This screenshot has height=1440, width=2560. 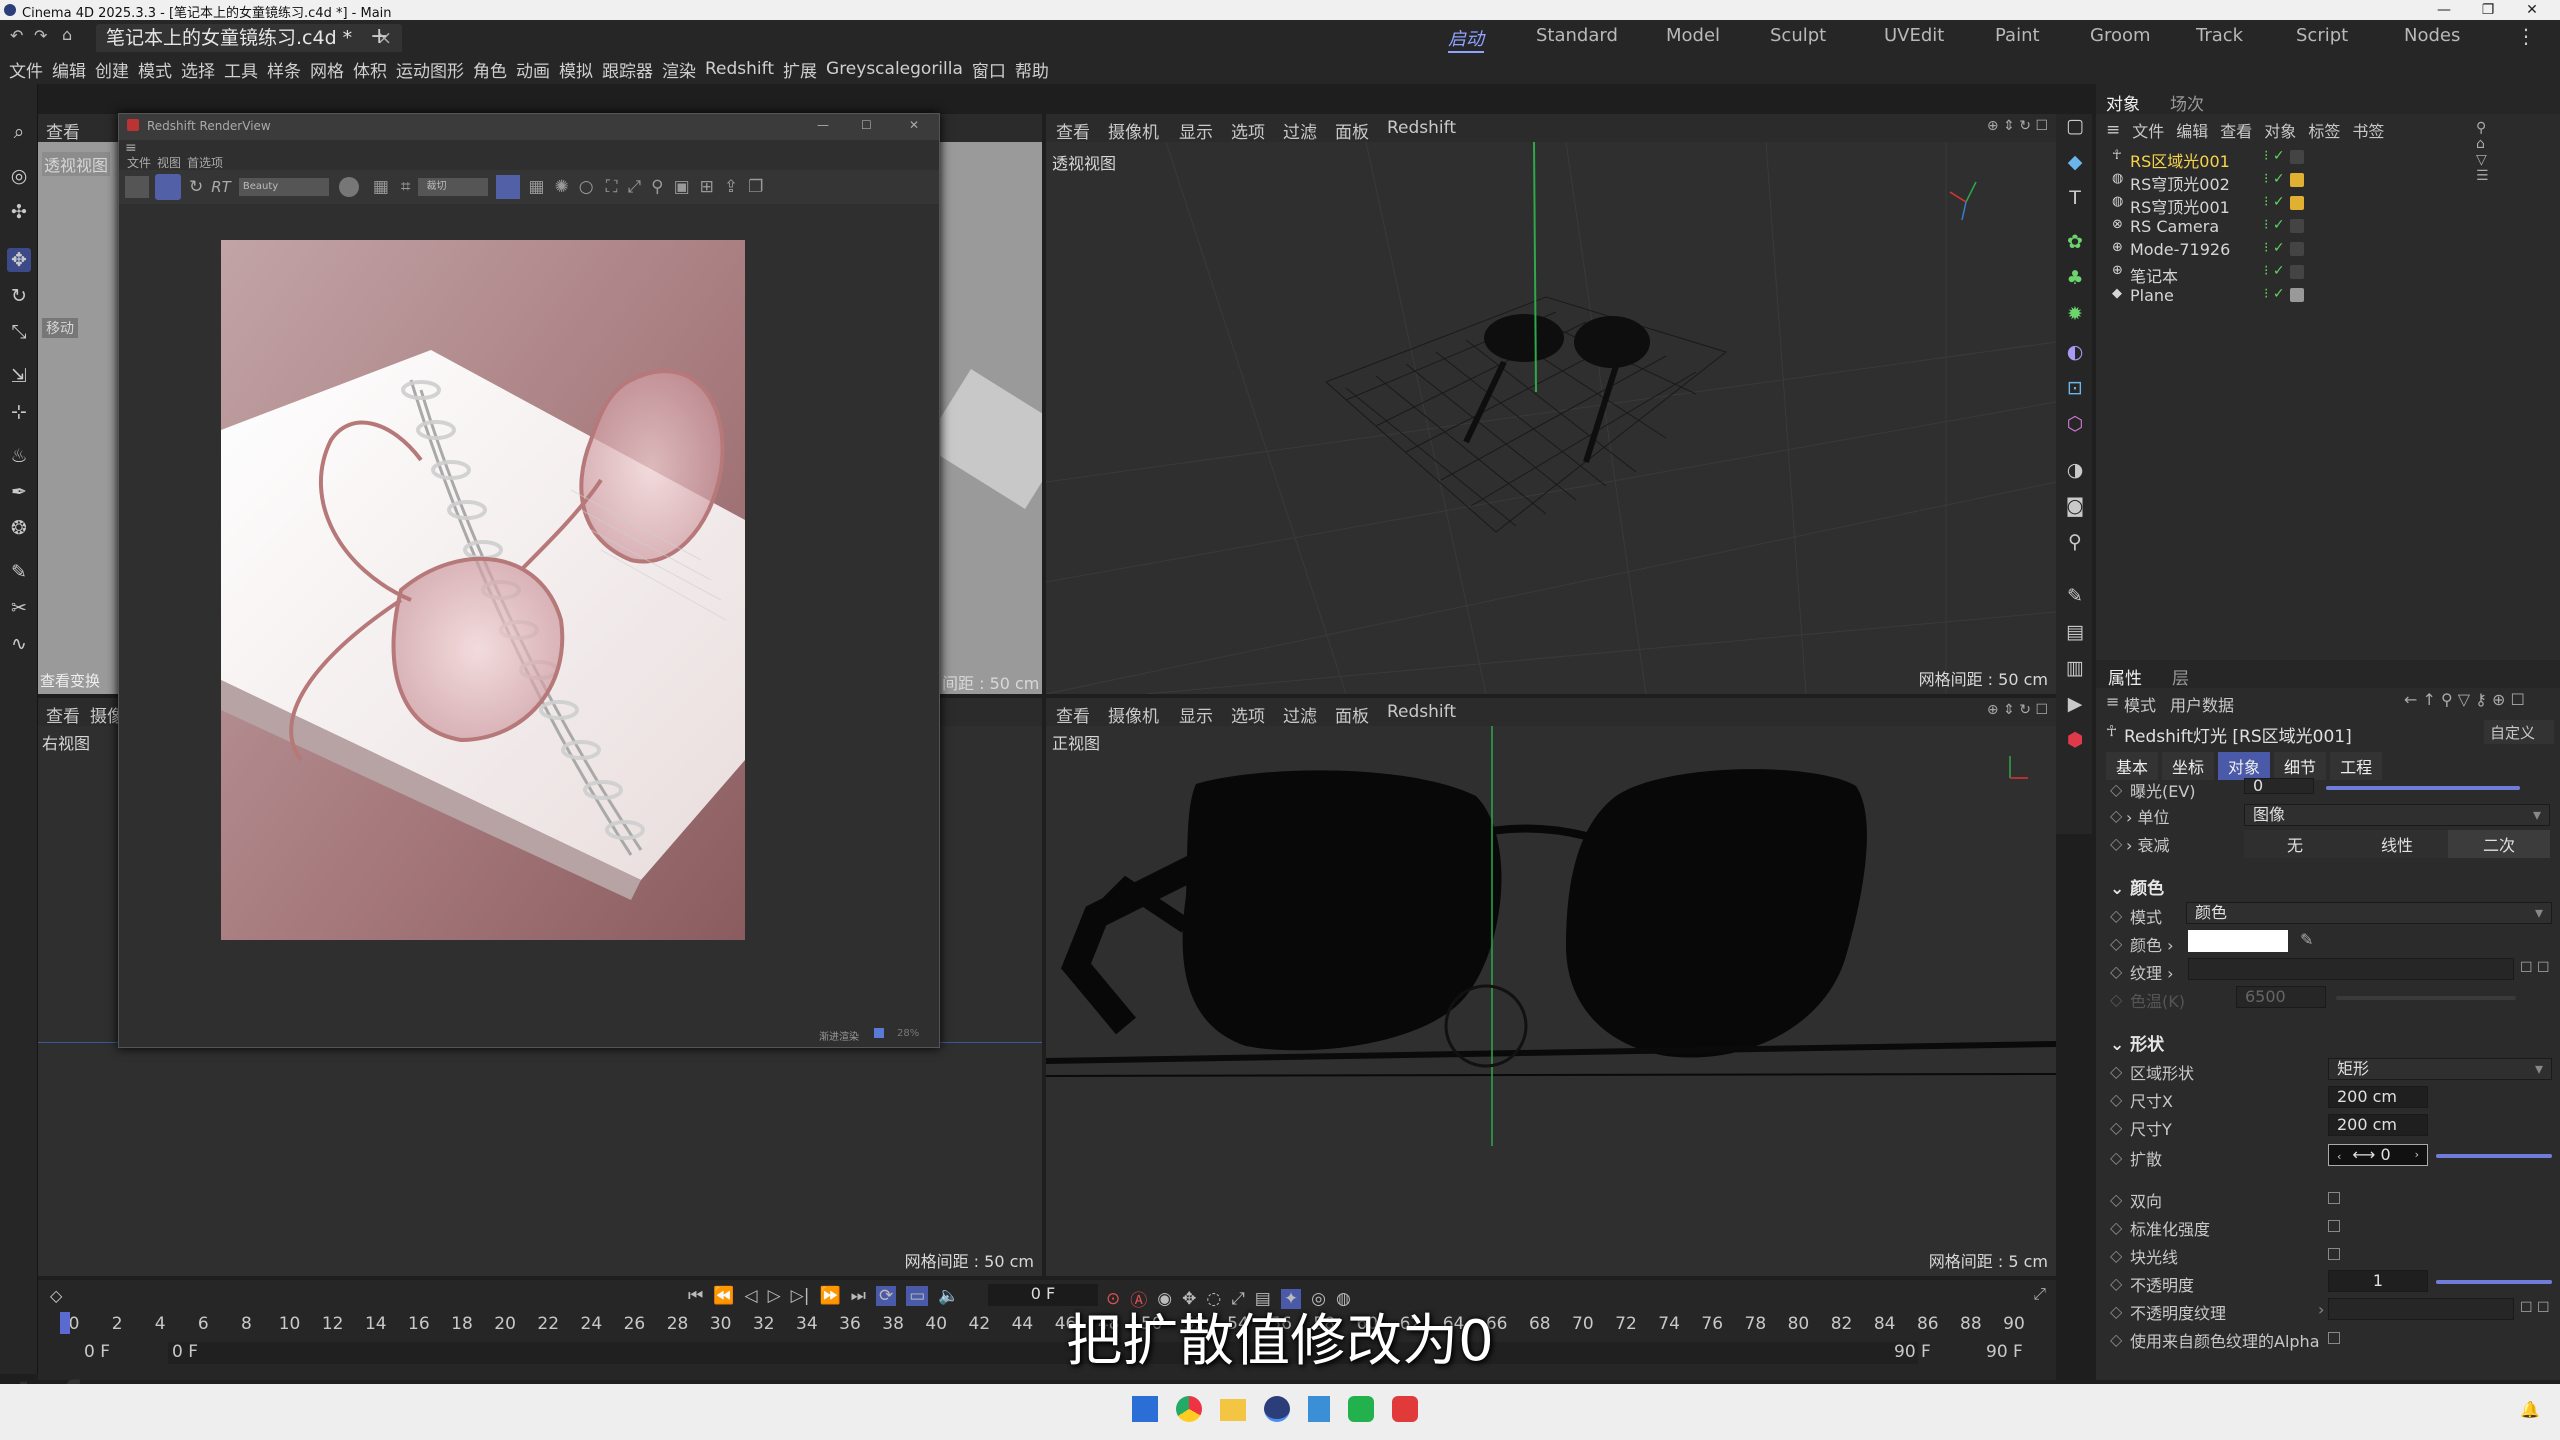 I want to click on end-frame: 90 F, so click(x=2004, y=1352).